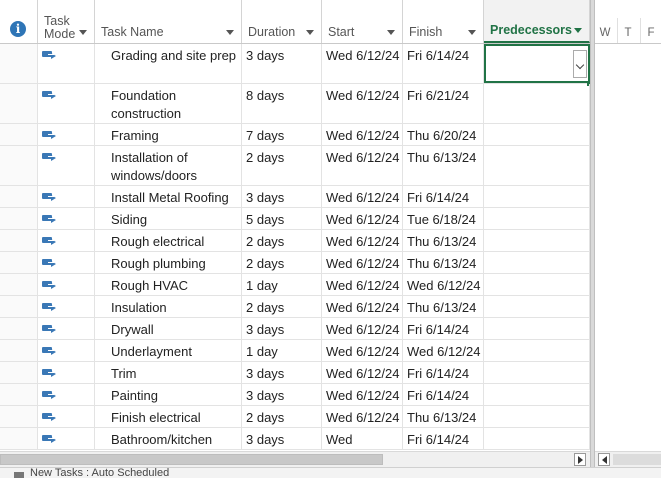  Describe the element at coordinates (295, 395) in the screenshot. I see `table-row: Painting 3 days Wed 6/12/24 Fri 6/14/24` at that location.